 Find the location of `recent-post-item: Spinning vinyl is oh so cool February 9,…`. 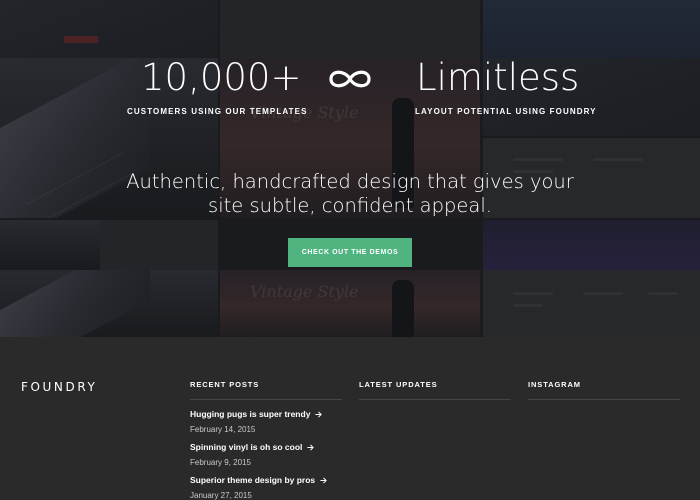

recent-post-item: Spinning vinyl is oh so cool February 9,… is located at coordinates (252, 454).